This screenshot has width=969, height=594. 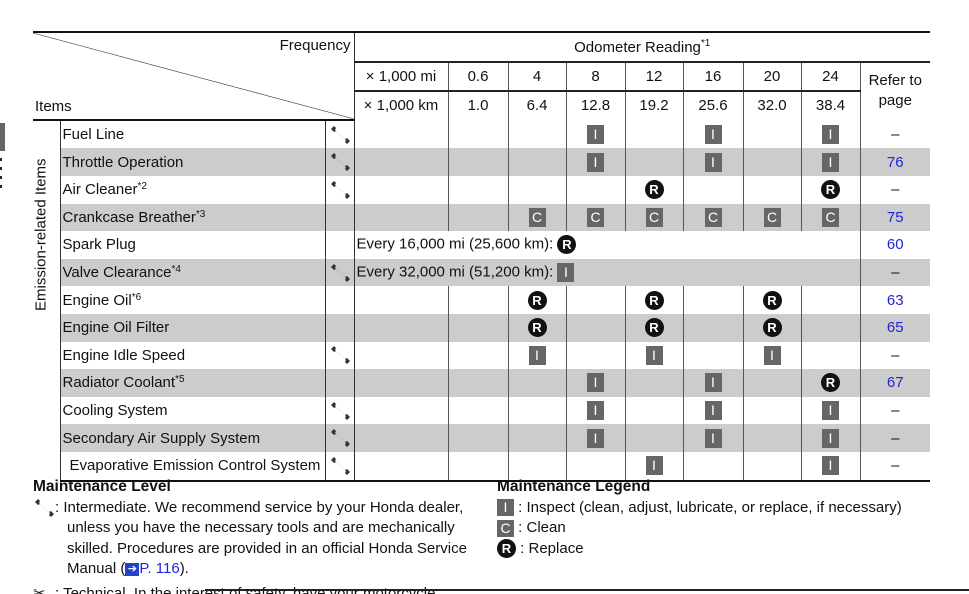 I want to click on footnote-ref: *6, so click(x=136, y=297).